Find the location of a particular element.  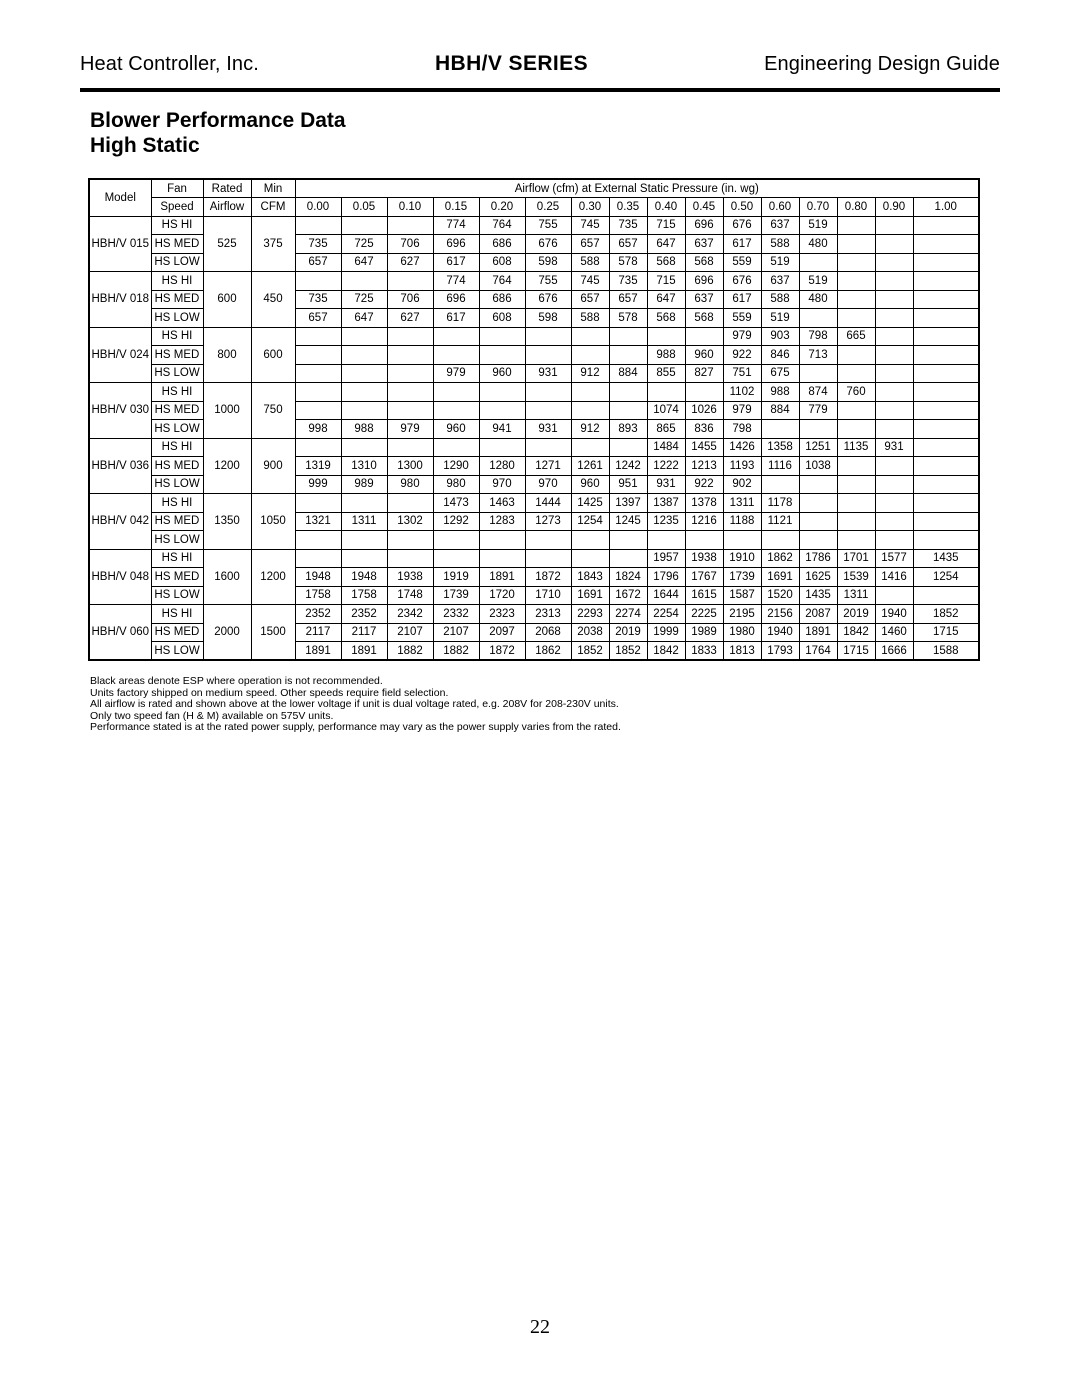

cell-airflow-value: 647 is located at coordinates (666, 244).